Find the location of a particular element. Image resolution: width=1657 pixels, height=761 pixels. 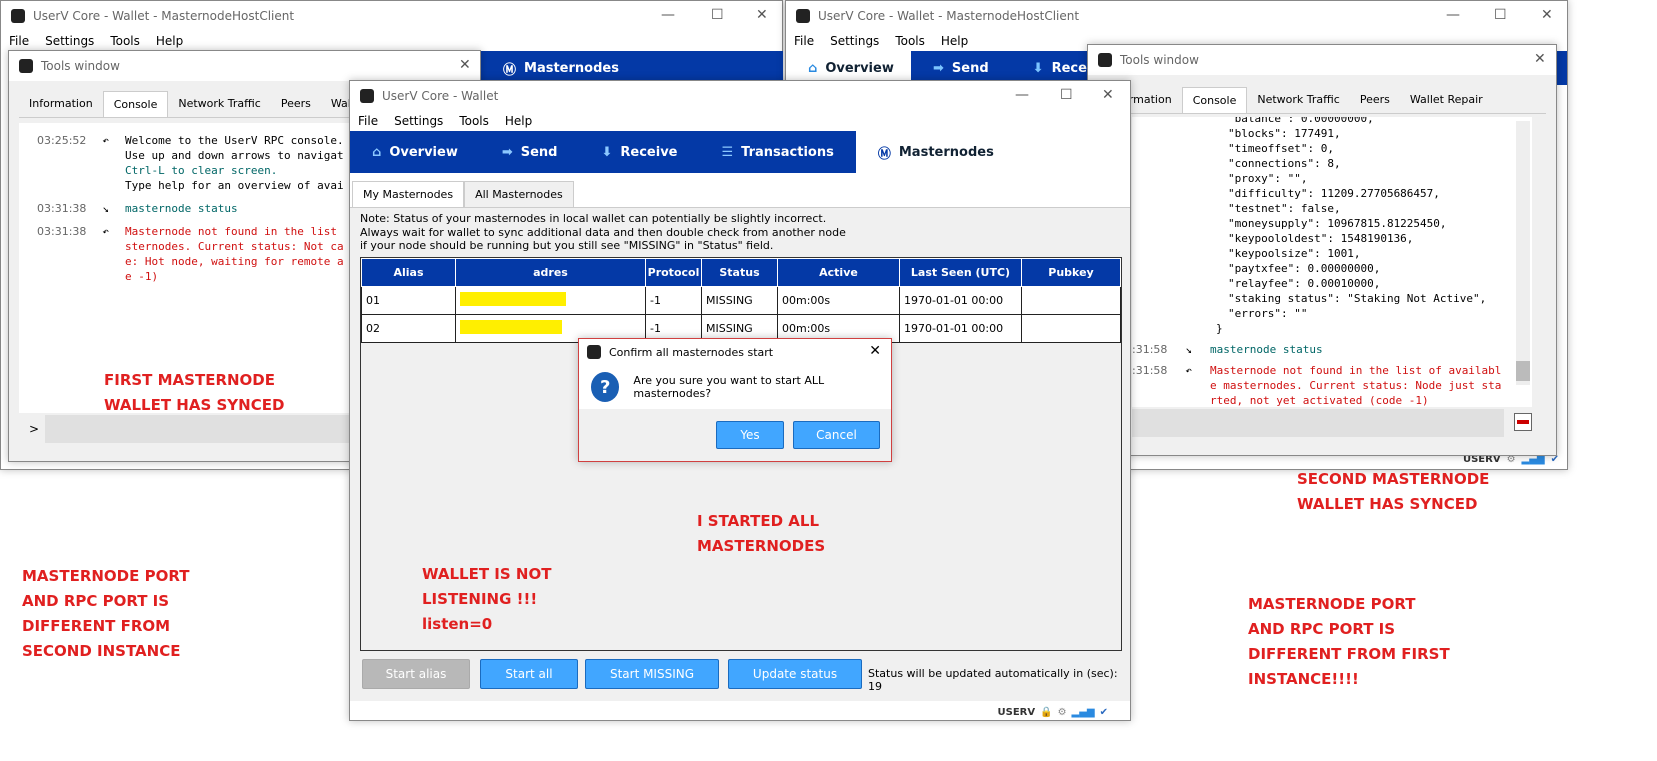

nav-masternodes: Ⓜ Masternodes is located at coordinates (930, 152).